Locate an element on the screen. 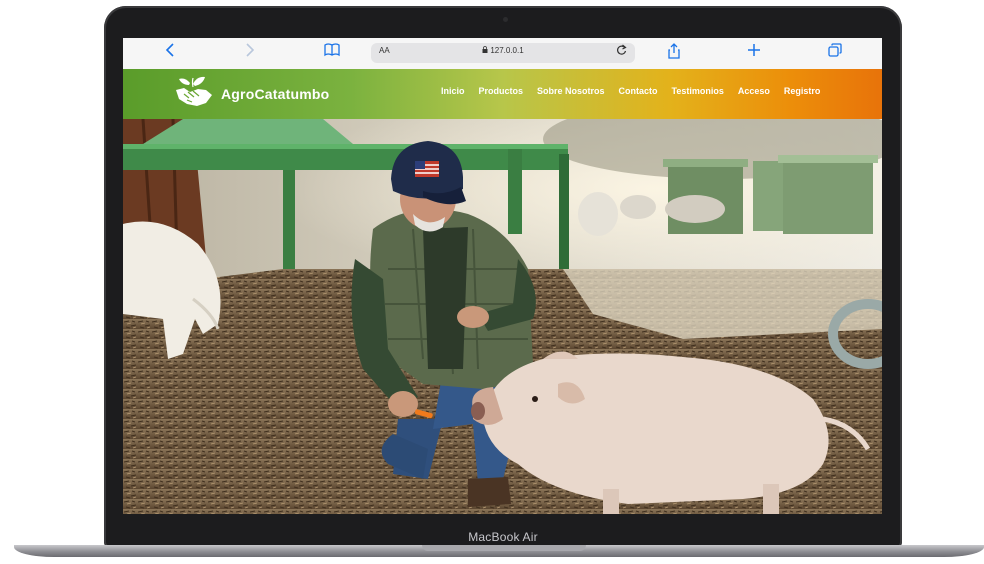  nav-link-inicio: Inicio is located at coordinates (453, 91).